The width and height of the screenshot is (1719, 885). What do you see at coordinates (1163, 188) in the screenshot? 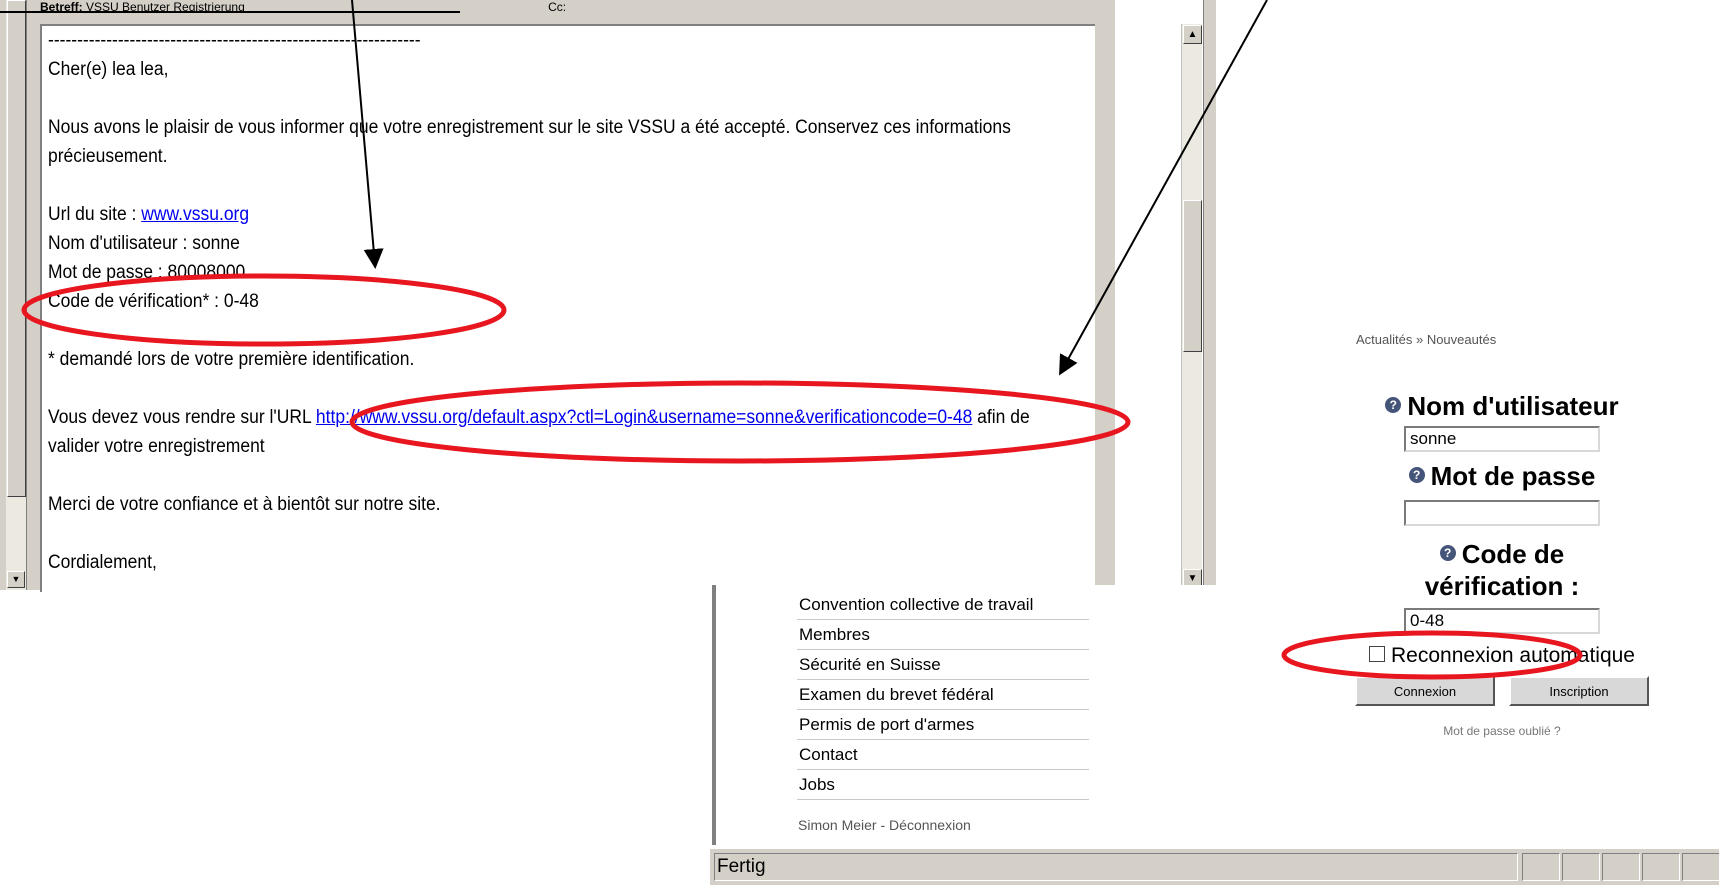
I see `arrow-to-verification-link` at bounding box center [1163, 188].